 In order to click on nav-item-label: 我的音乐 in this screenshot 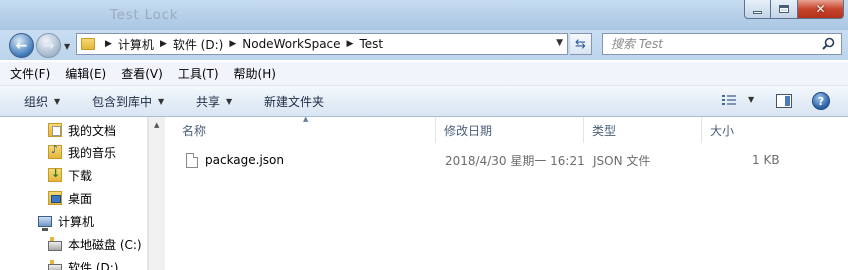, I will do `click(92, 152)`.